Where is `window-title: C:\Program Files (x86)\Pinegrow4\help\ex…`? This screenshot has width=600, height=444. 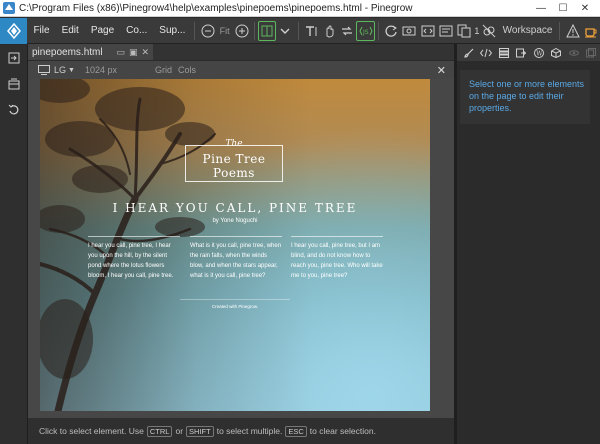
window-title: C:\Program Files (x86)\Pinegrow4\help\ex… is located at coordinates (216, 8).